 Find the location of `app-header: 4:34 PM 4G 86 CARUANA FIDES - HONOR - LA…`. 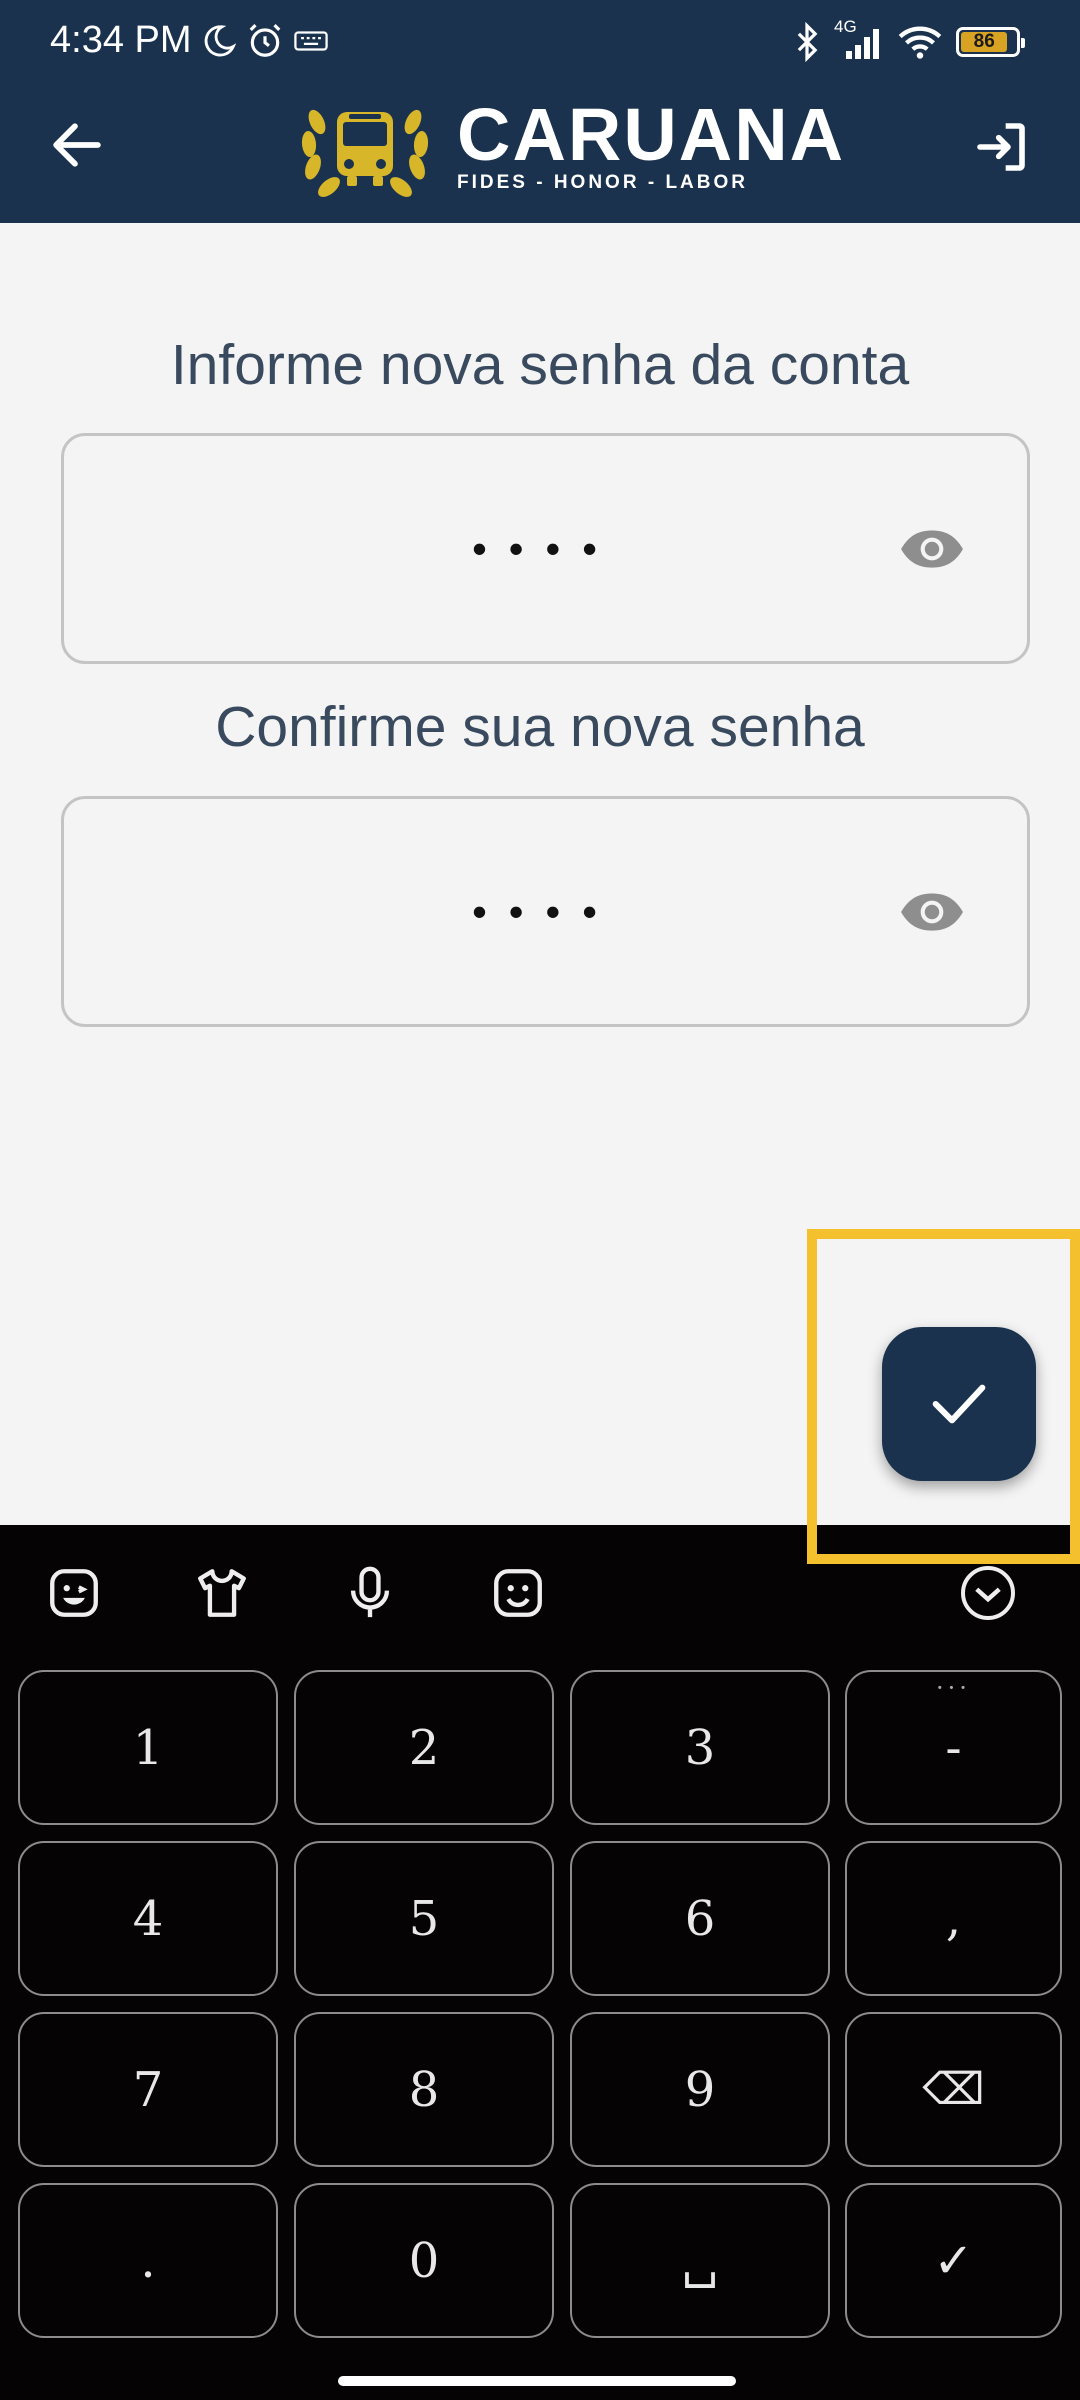

app-header: 4:34 PM 4G 86 CARUANA FIDES - HONOR - LA… is located at coordinates (540, 111).